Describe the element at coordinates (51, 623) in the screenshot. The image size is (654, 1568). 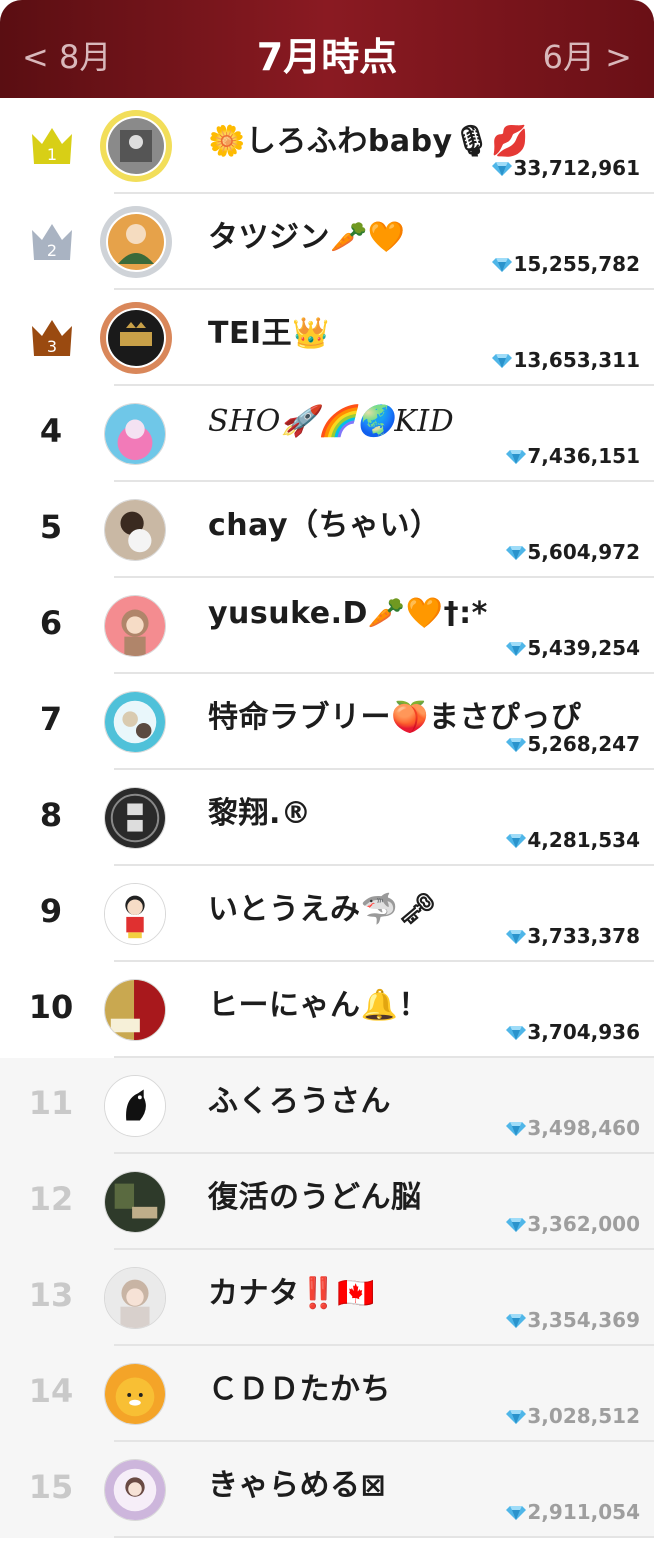
I see `rank-number: 6` at that location.